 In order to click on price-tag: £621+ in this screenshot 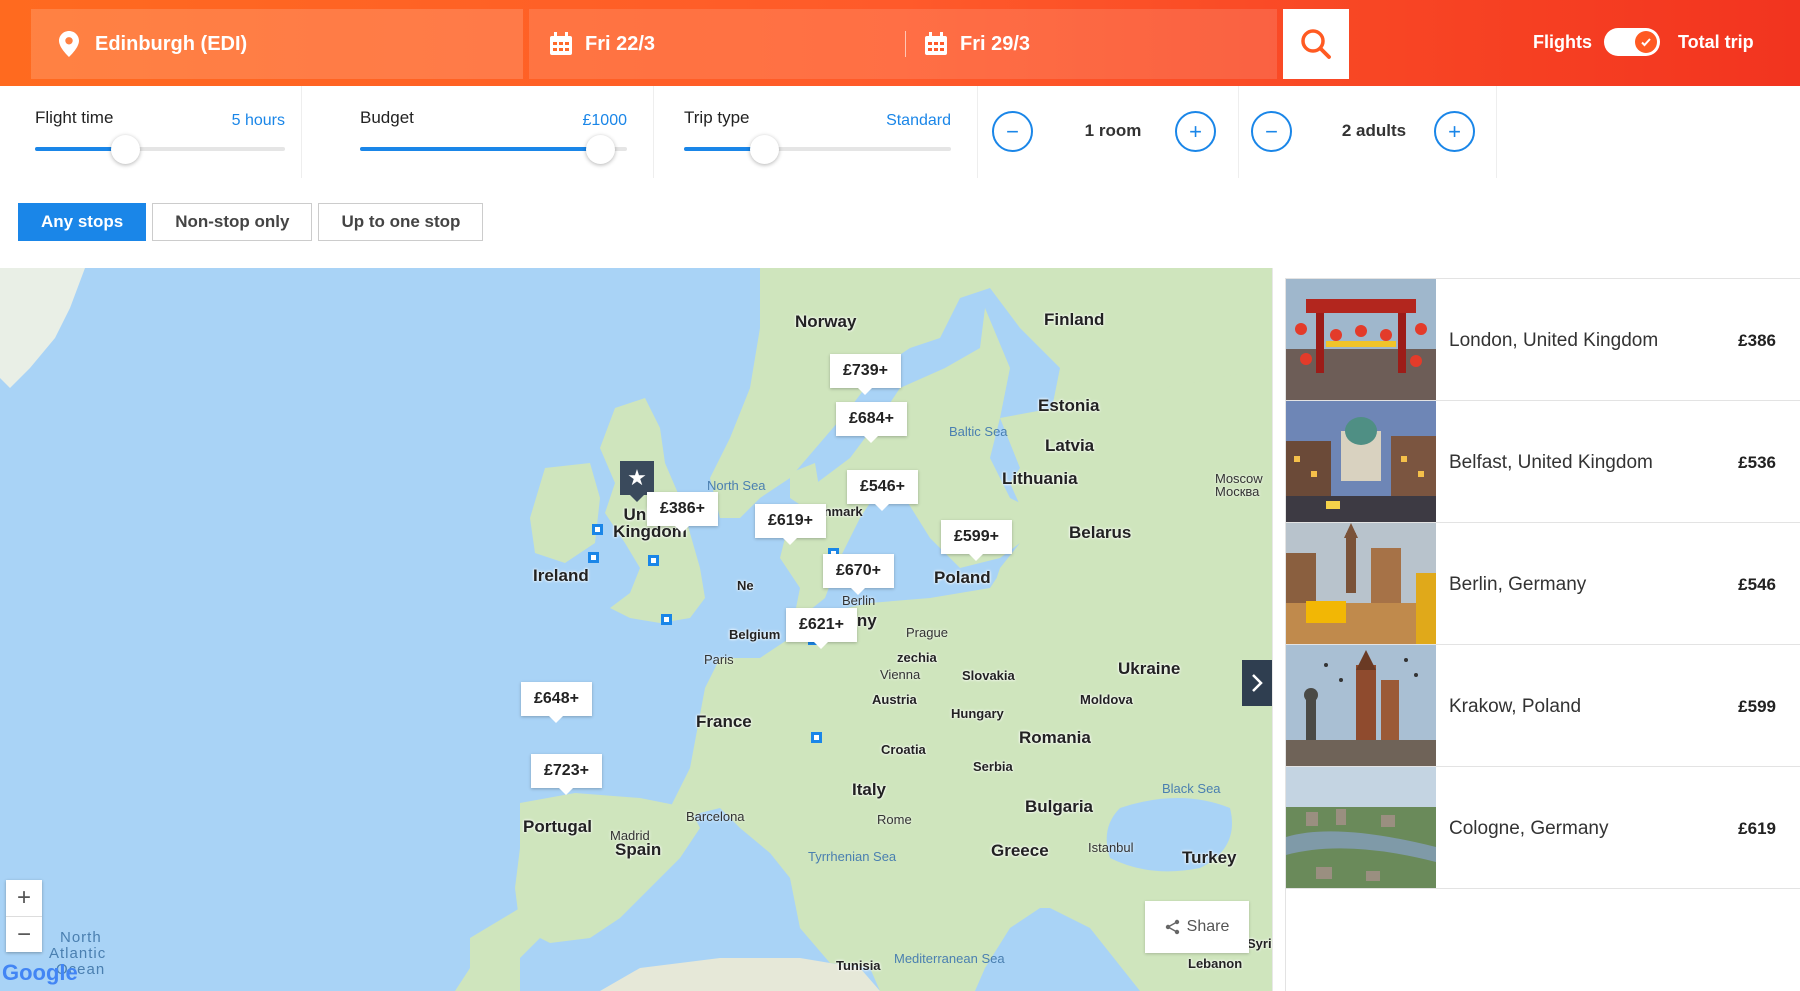, I will do `click(821, 628)`.